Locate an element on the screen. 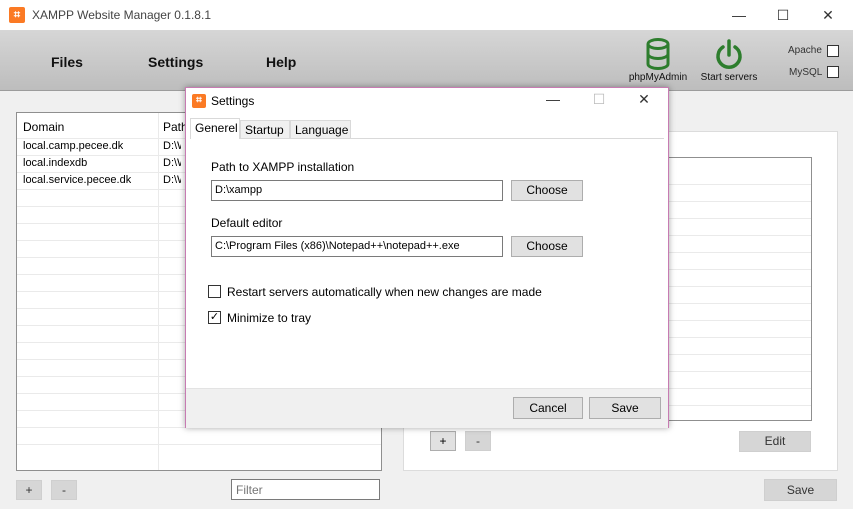 This screenshot has width=853, height=509. dialog-minimize-button: — is located at coordinates (553, 99).